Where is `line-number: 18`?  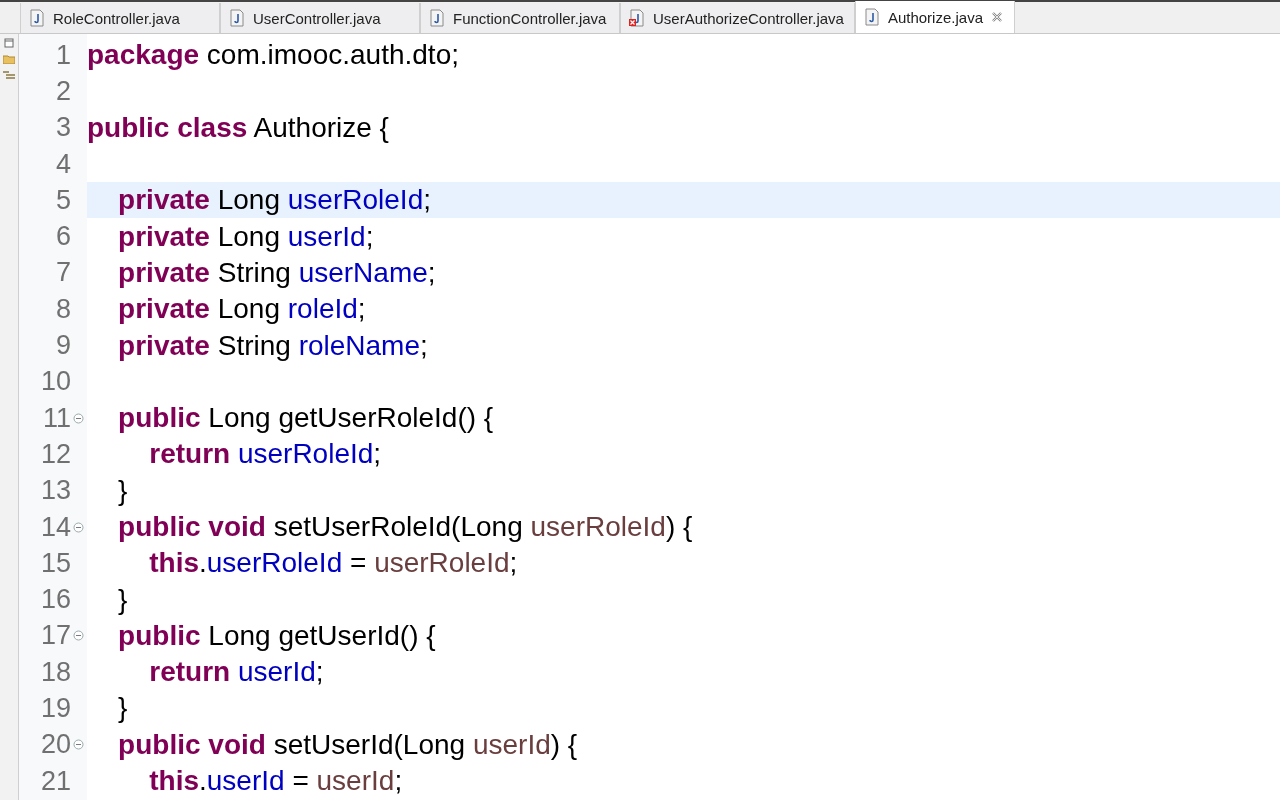 line-number: 18 is located at coordinates (55, 672).